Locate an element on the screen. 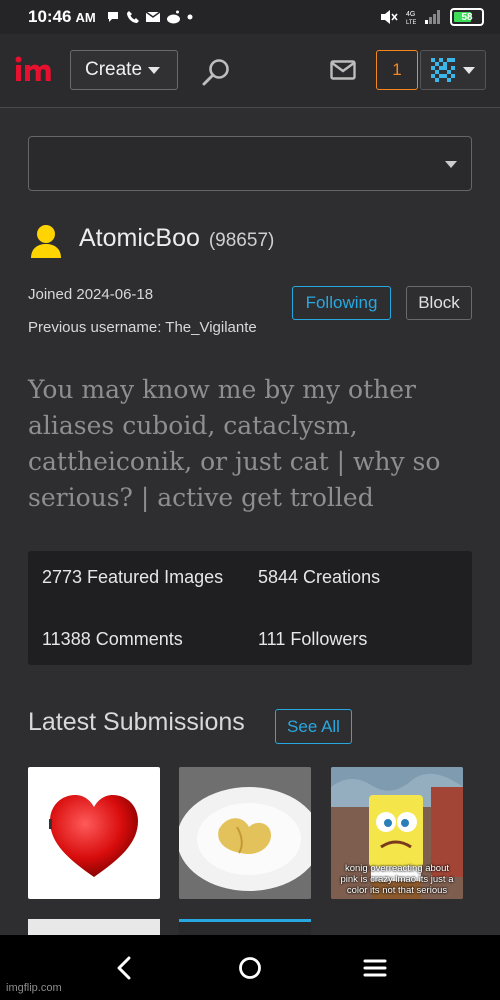  profile-username-row: AtomicBoo (98657) is located at coordinates (176, 238).